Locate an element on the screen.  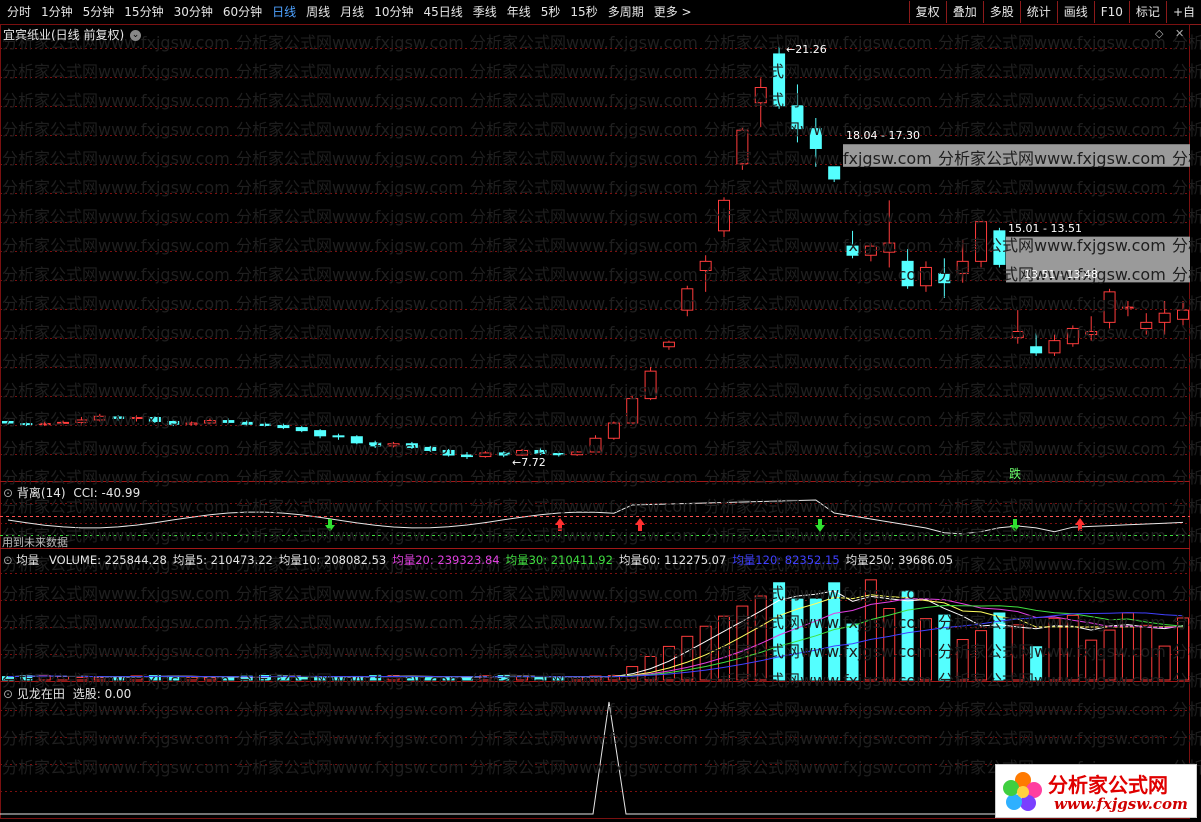
logo-url: www.fxjgsw.com is located at coordinates (1121, 804).